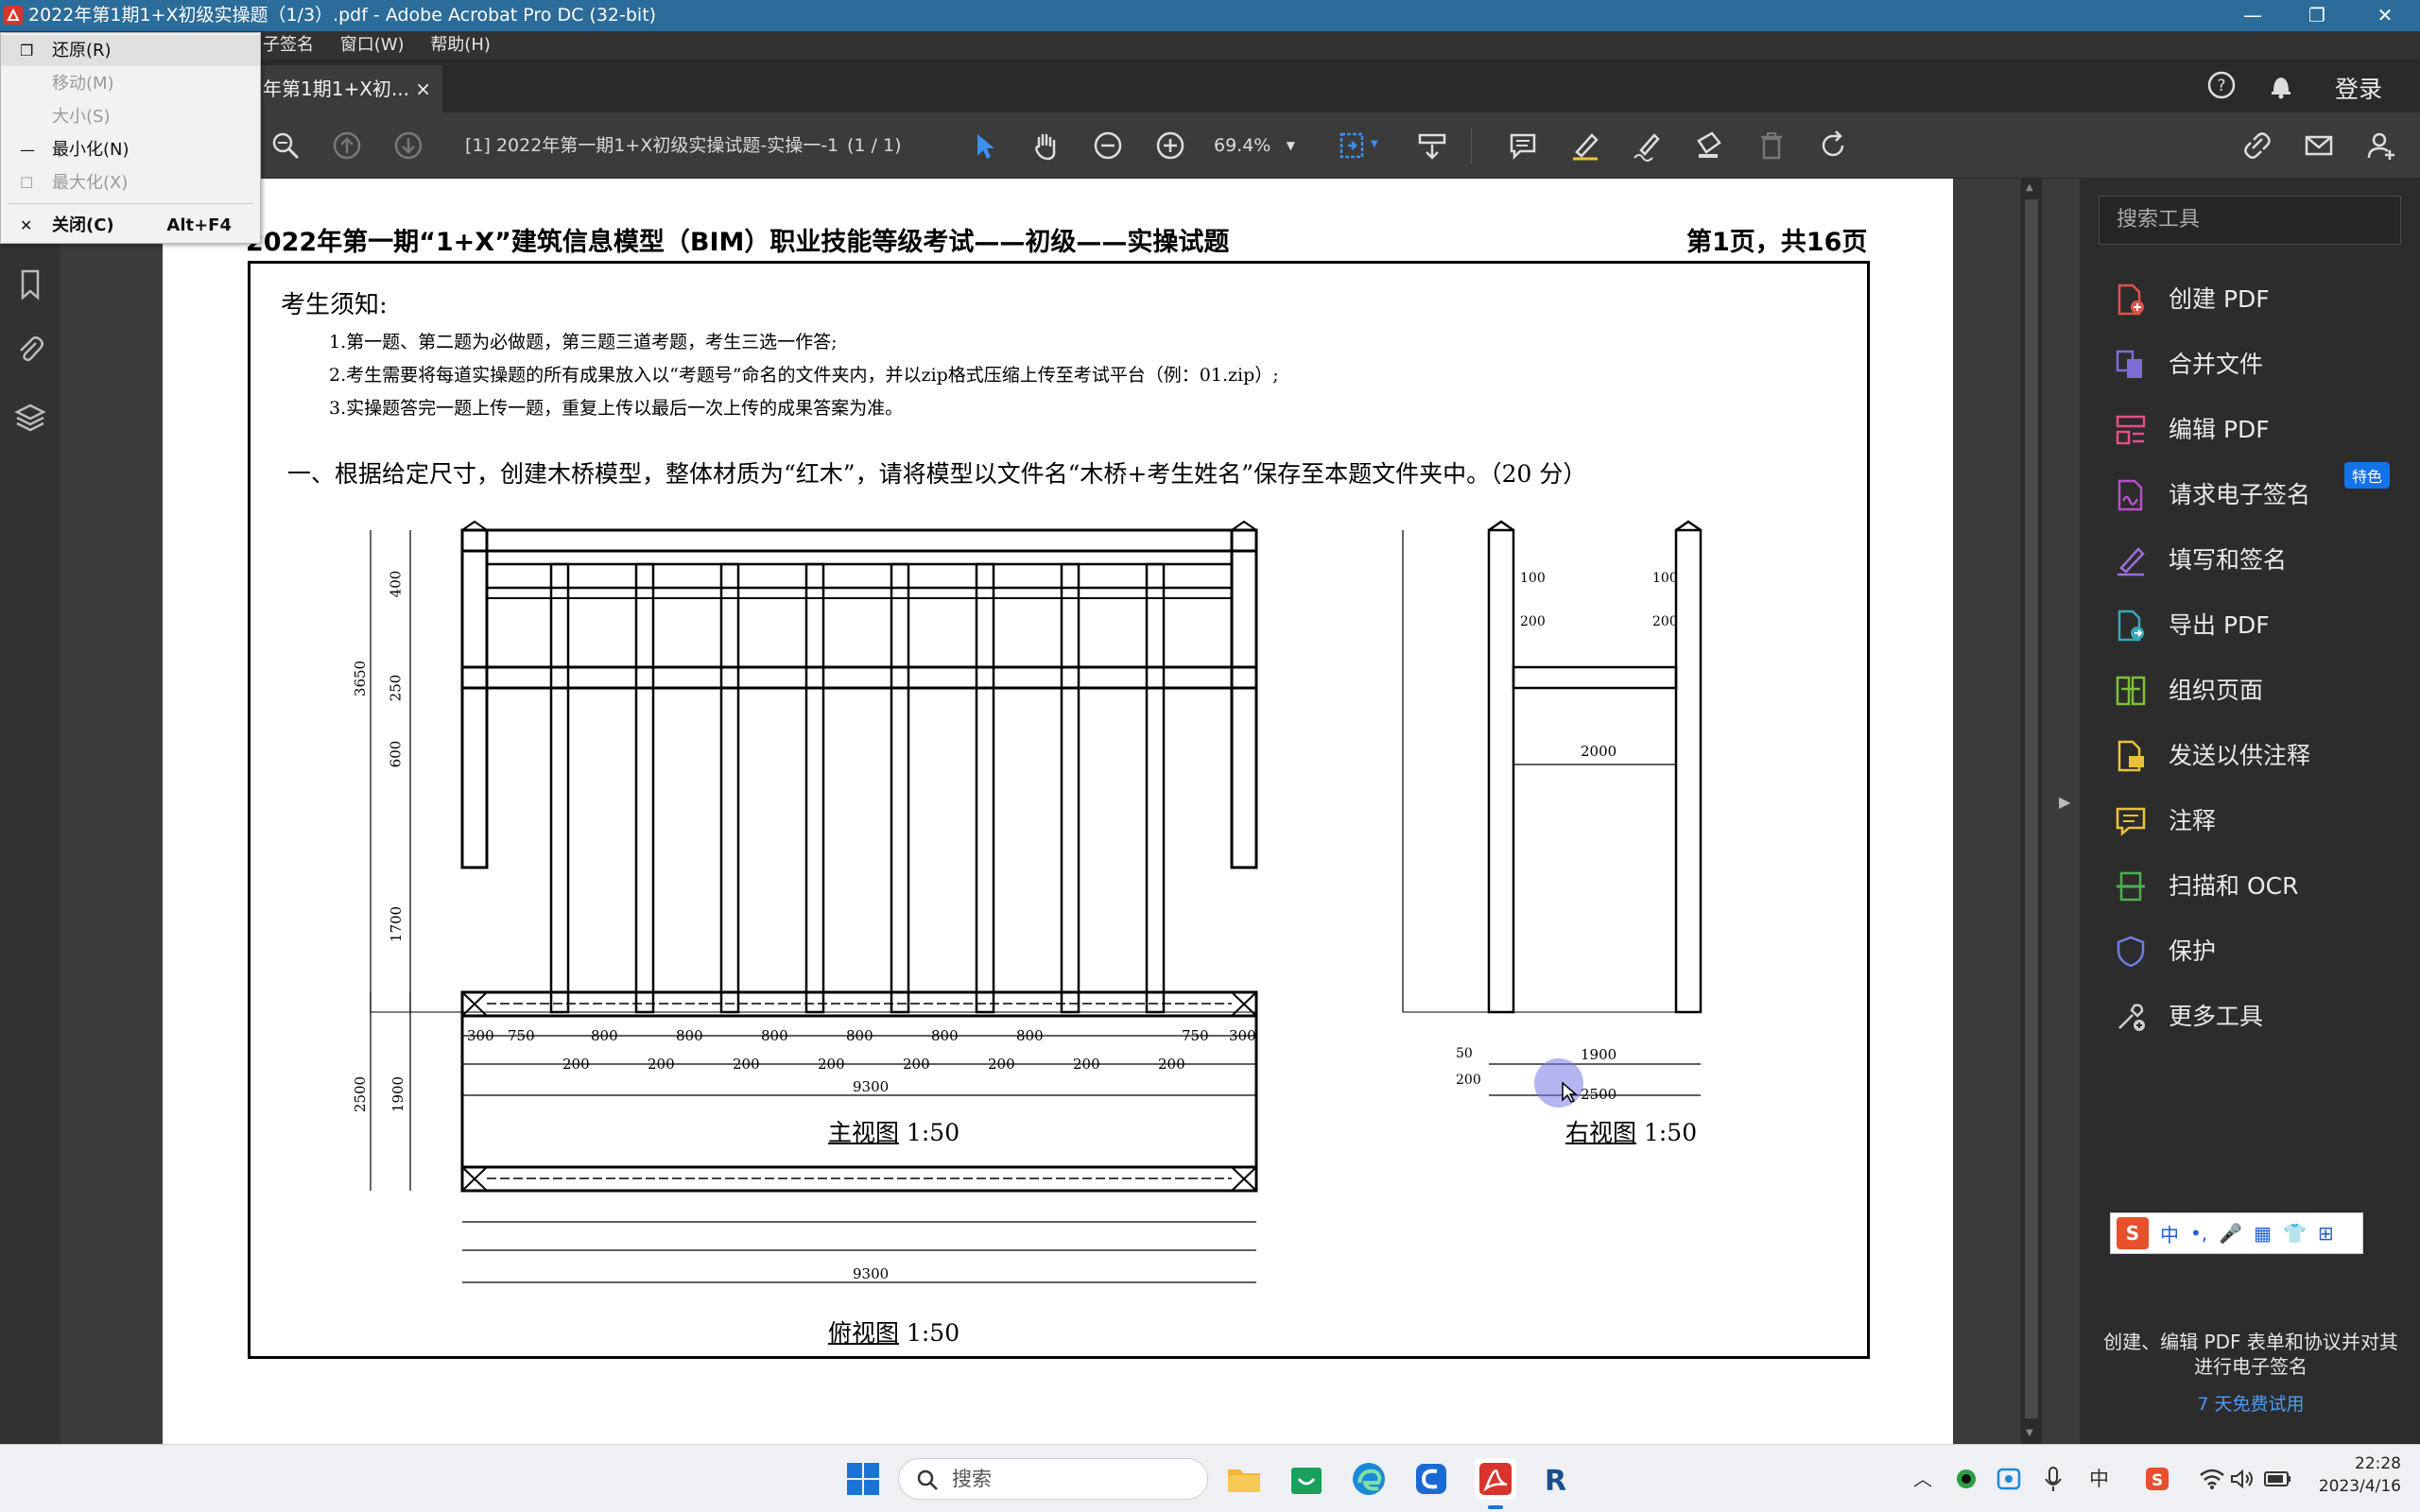 The width and height of the screenshot is (2420, 1512). I want to click on scroll-up-icon: ▲, so click(2029, 187).